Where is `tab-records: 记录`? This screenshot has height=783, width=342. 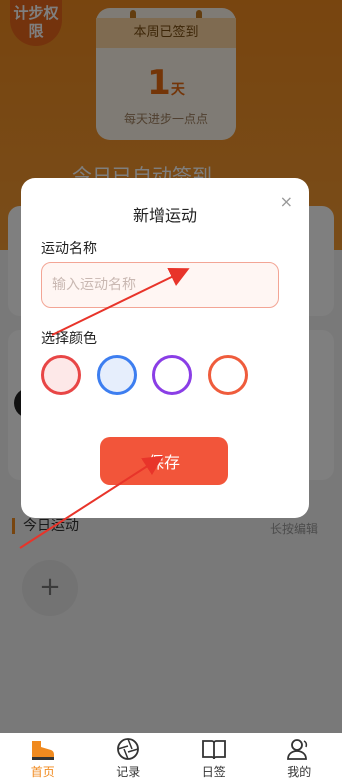
tab-records: 记录 is located at coordinates (129, 758).